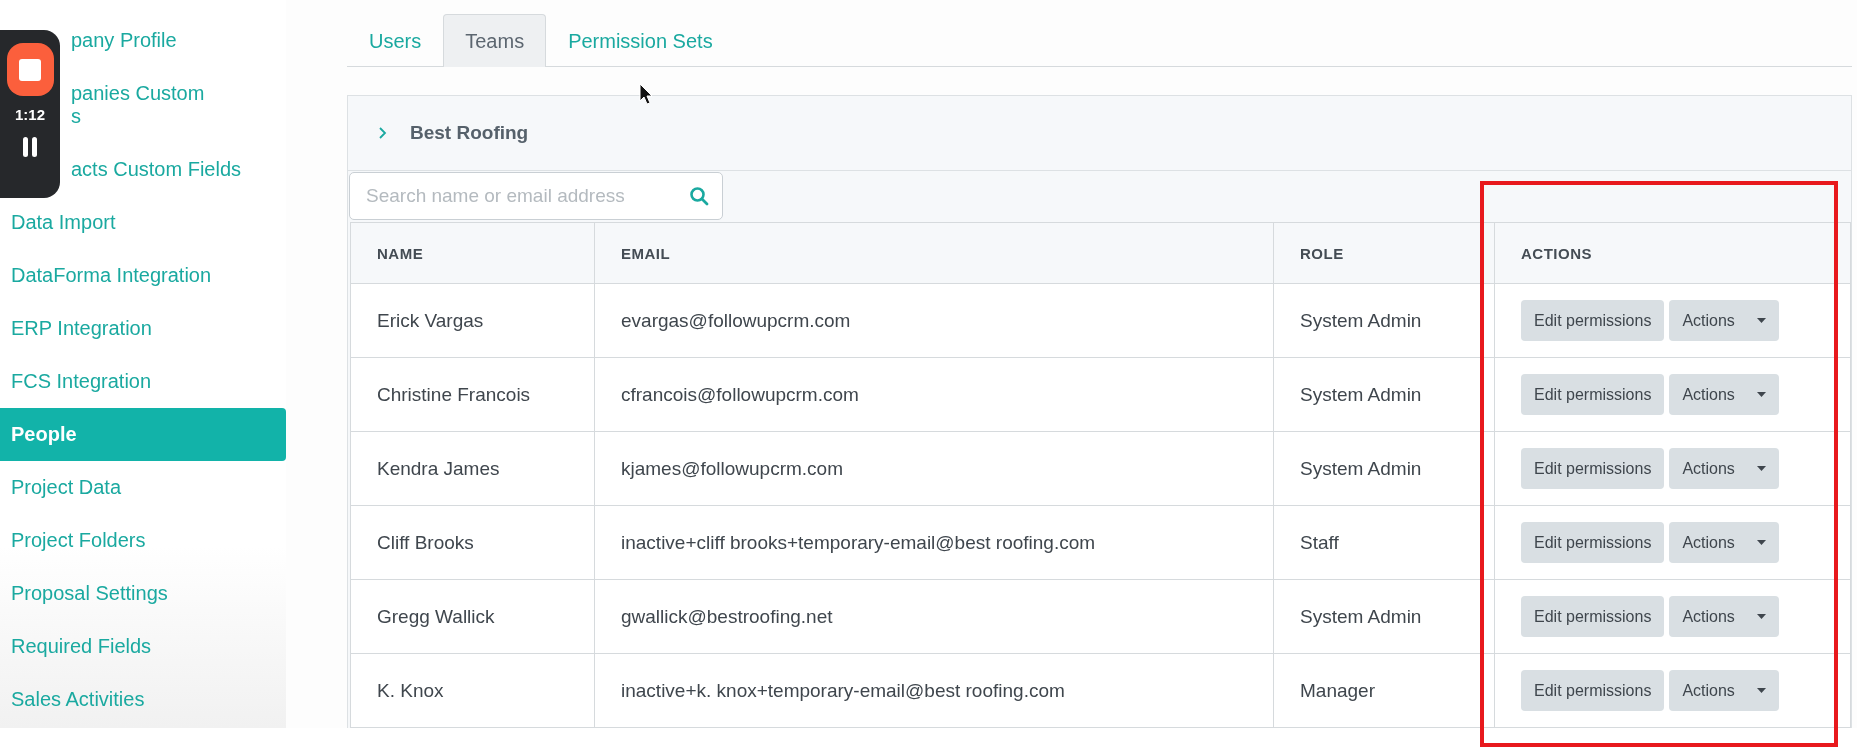 Image resolution: width=1857 pixels, height=756 pixels. What do you see at coordinates (473, 469) in the screenshot?
I see `table-cell: Kendra James` at bounding box center [473, 469].